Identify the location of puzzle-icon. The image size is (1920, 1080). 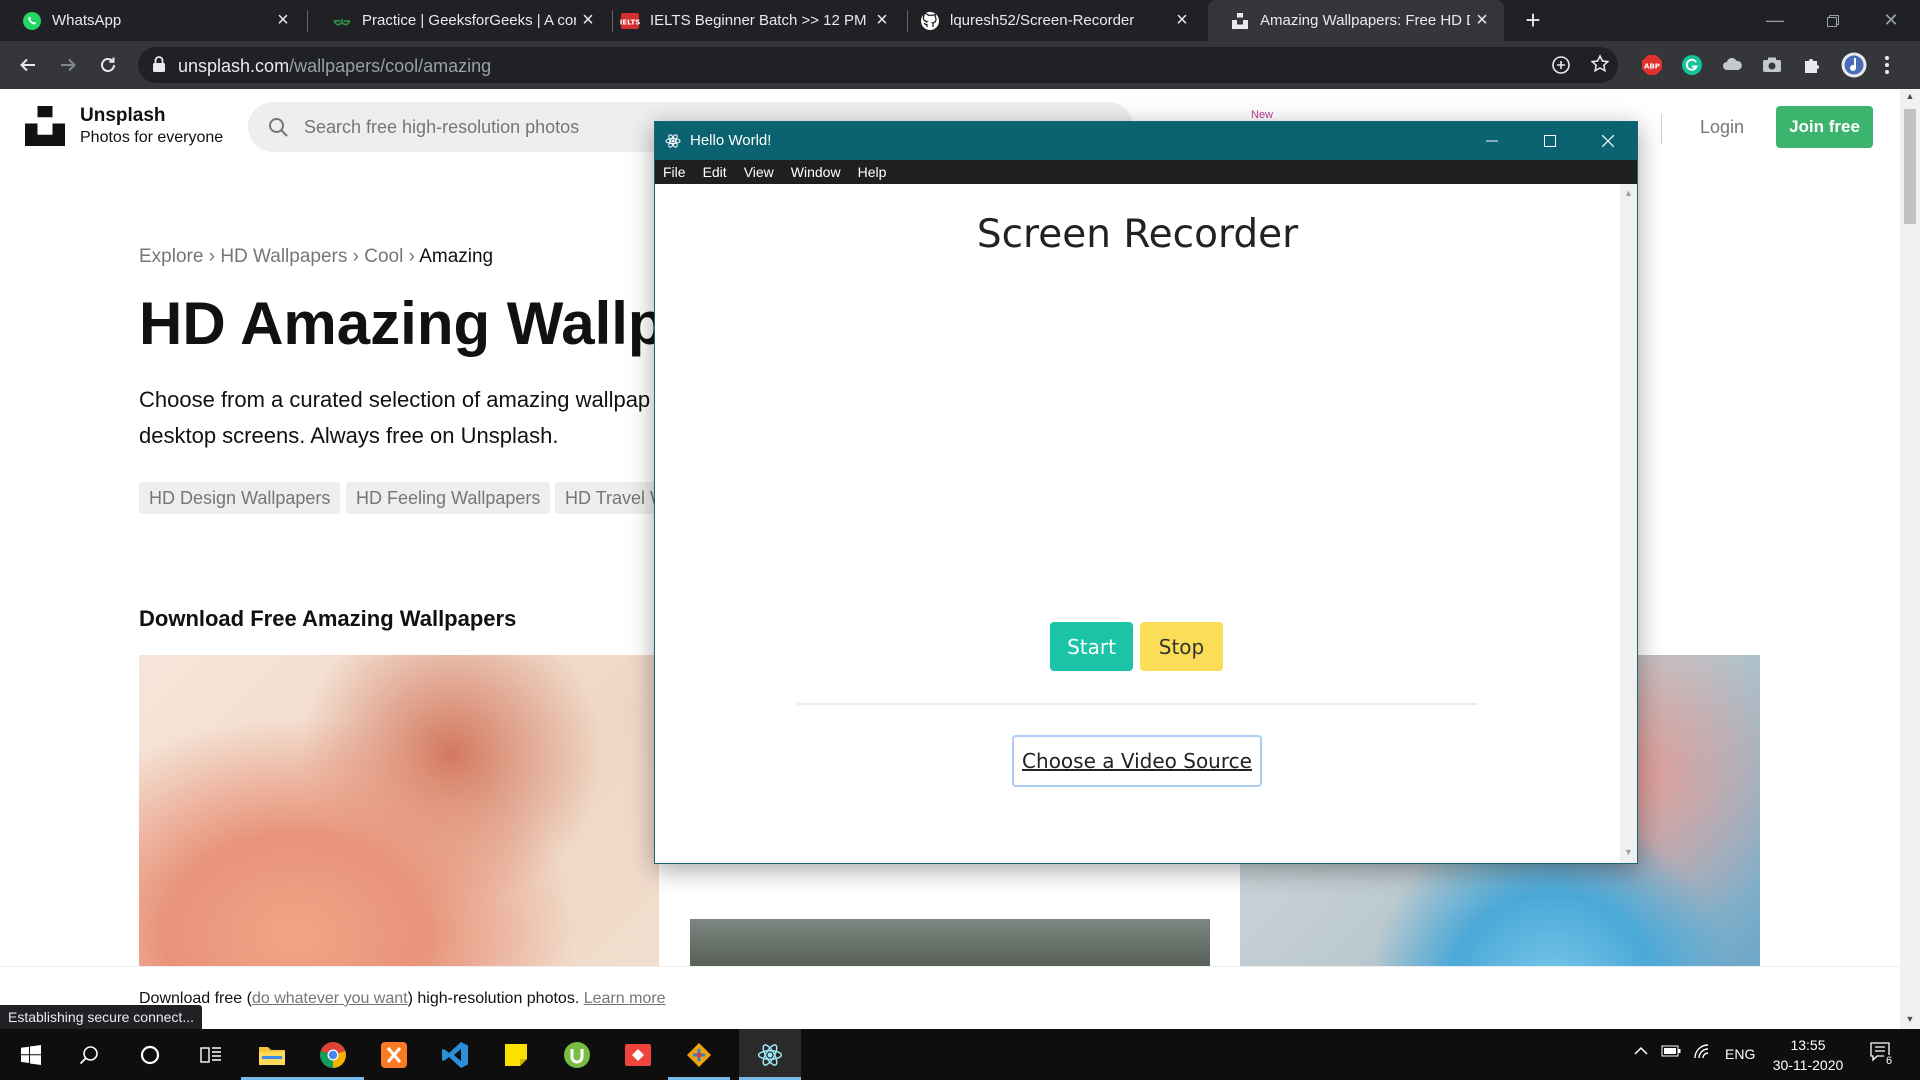
(1812, 65).